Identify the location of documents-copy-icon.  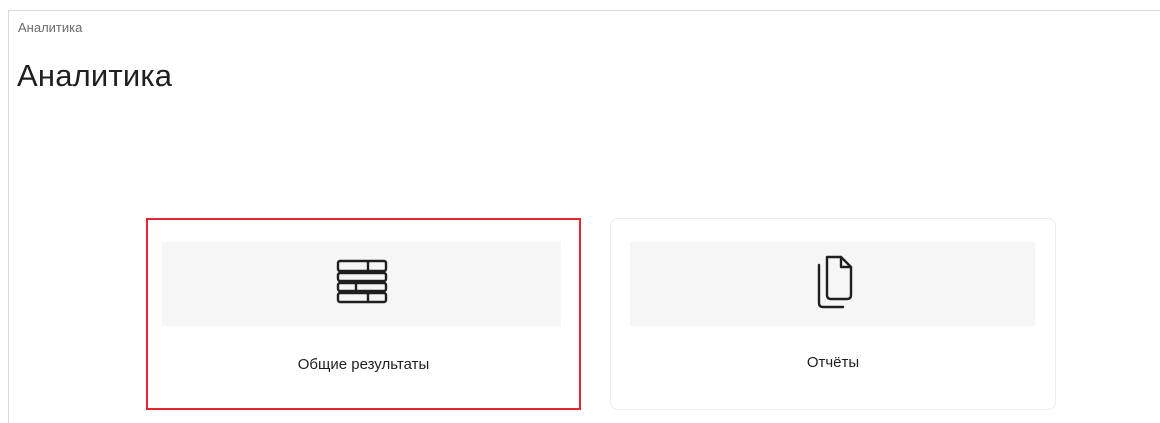
(833, 284).